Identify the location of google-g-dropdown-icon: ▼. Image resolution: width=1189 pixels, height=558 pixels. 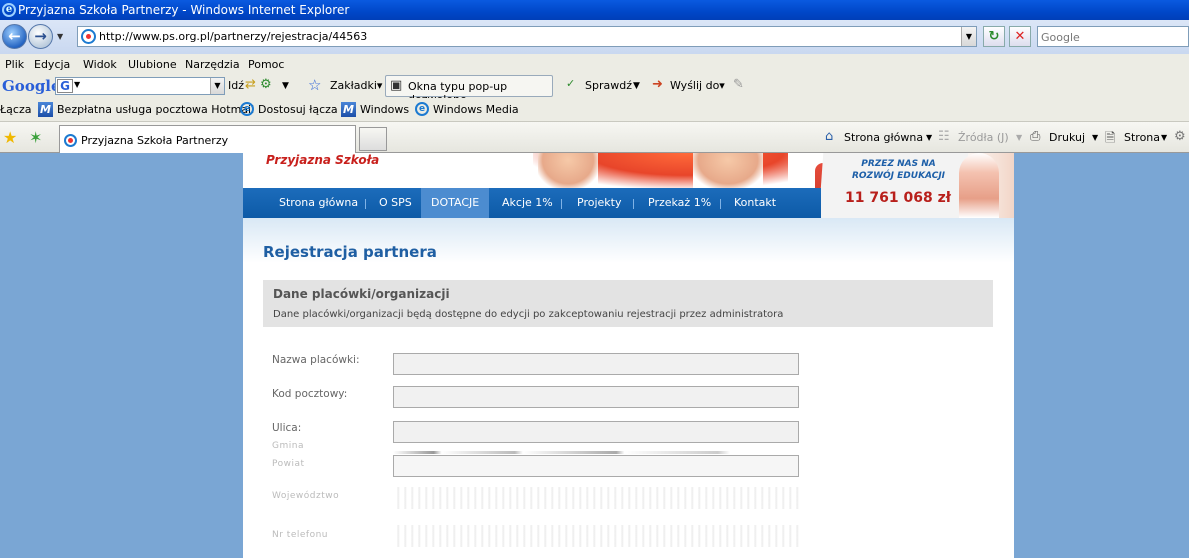
(77, 84).